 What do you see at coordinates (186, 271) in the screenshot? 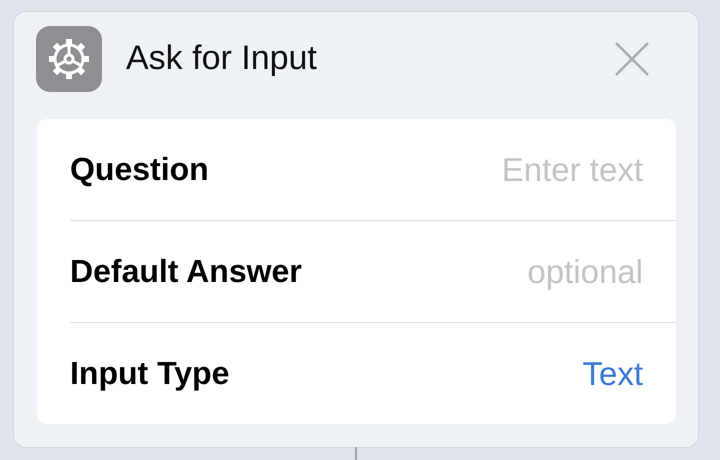
I see `parameter-label: Default Answer` at bounding box center [186, 271].